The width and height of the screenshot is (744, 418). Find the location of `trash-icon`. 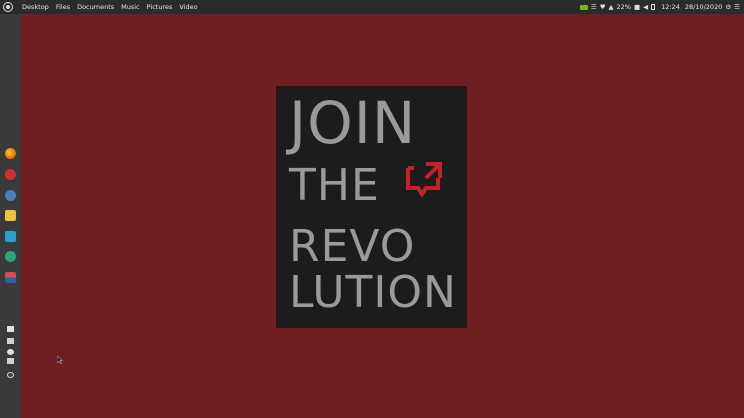

trash-icon is located at coordinates (10, 361).